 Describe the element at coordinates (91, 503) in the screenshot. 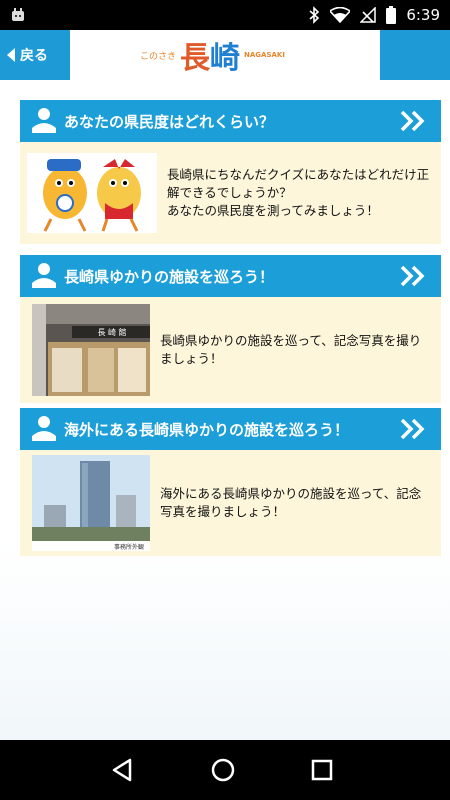

I see `office-tower-image: 事務所外観` at that location.